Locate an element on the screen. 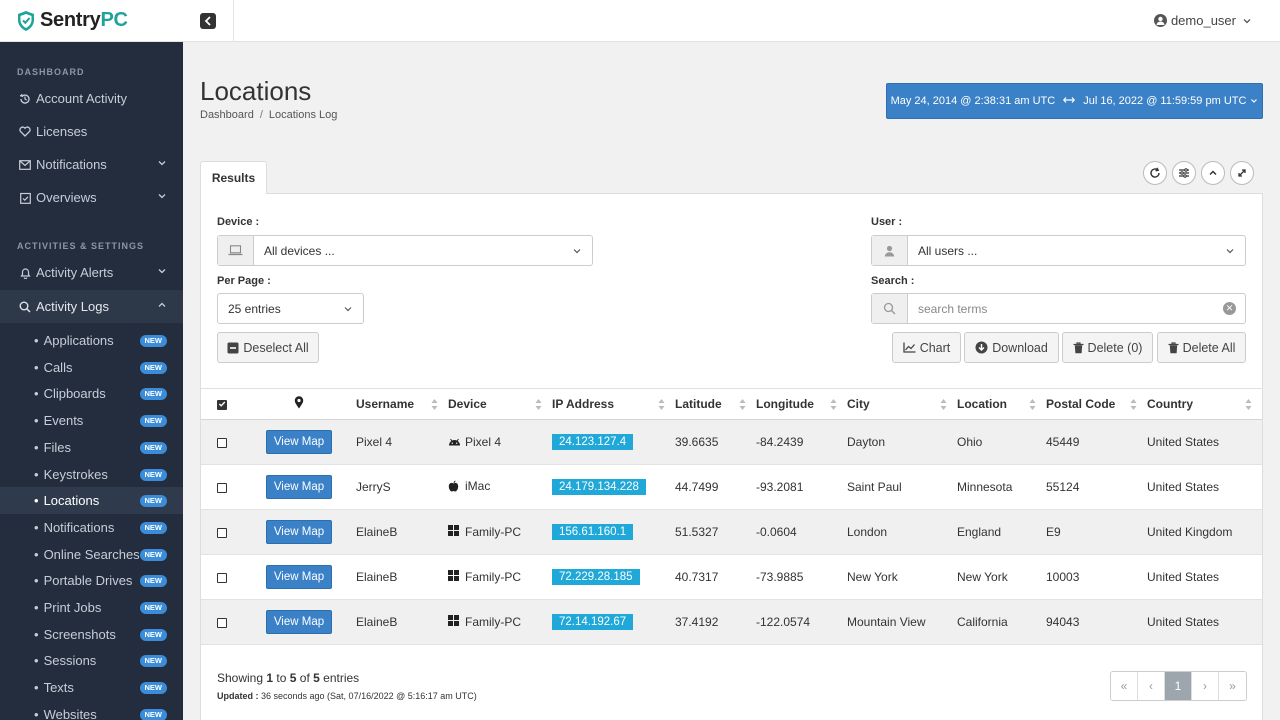 The height and width of the screenshot is (720, 1280). cell-longitude: -122.0574 is located at coordinates (801, 622).